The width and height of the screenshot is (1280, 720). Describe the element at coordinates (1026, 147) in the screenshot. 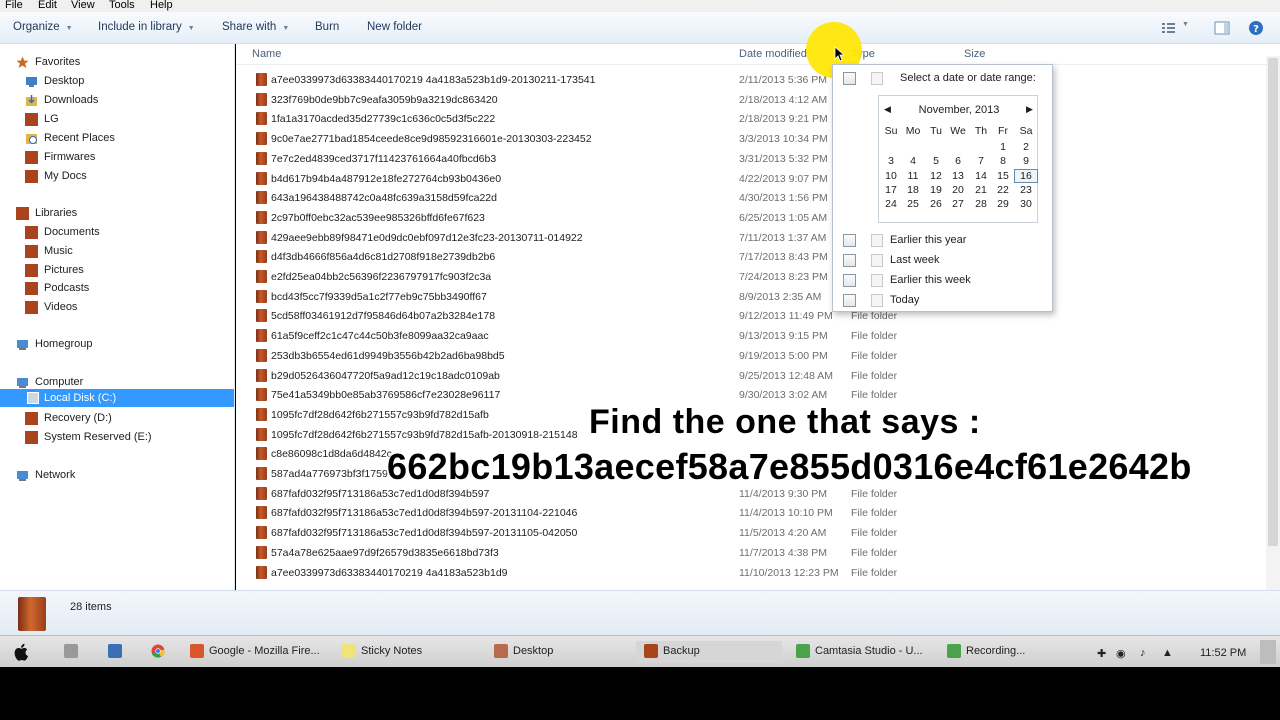

I see `calendar-day: 2` at that location.